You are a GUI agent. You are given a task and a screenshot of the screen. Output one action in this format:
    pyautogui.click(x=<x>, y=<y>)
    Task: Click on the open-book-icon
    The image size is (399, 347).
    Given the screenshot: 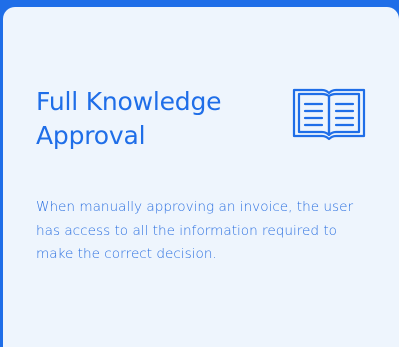 What is the action you would take?
    pyautogui.click(x=329, y=112)
    